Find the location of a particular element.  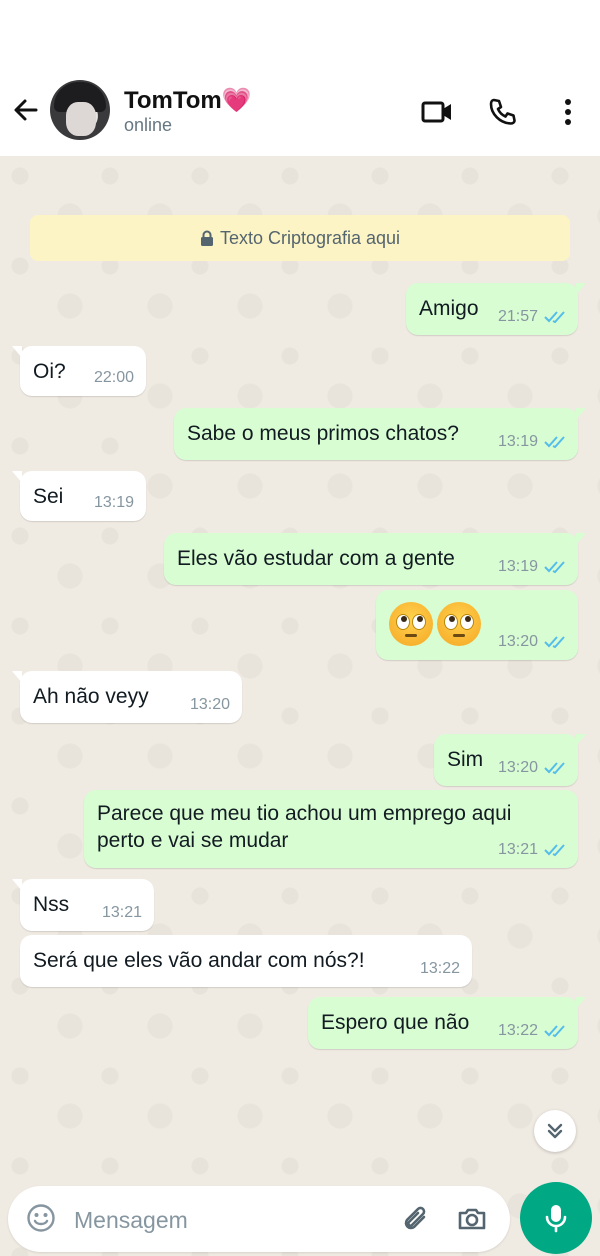

message-text: Ah não veyy is located at coordinates (91, 696).